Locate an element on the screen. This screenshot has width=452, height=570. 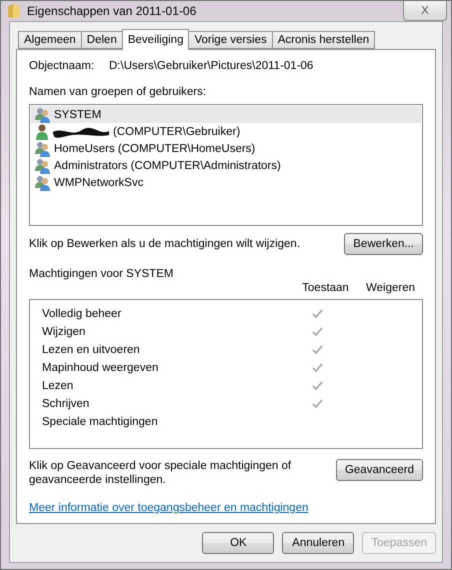
permission-name: Volledig beheer is located at coordinates (82, 314).